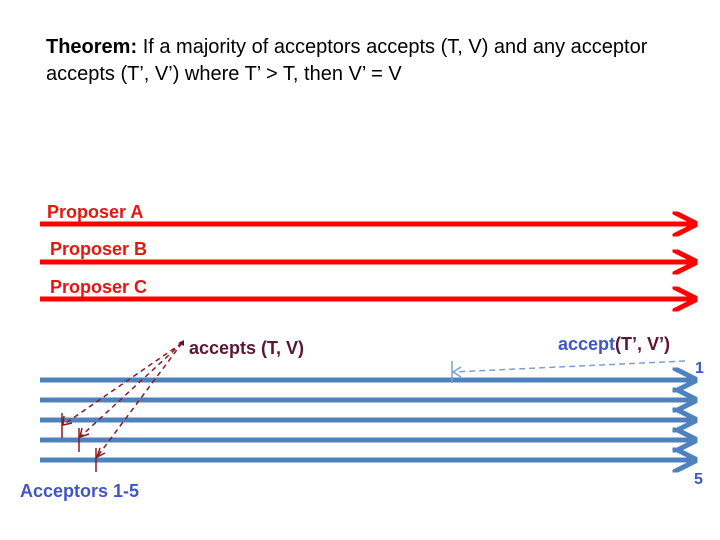  What do you see at coordinates (643, 344) in the screenshot?
I see `accept-args: (T’, V’)` at bounding box center [643, 344].